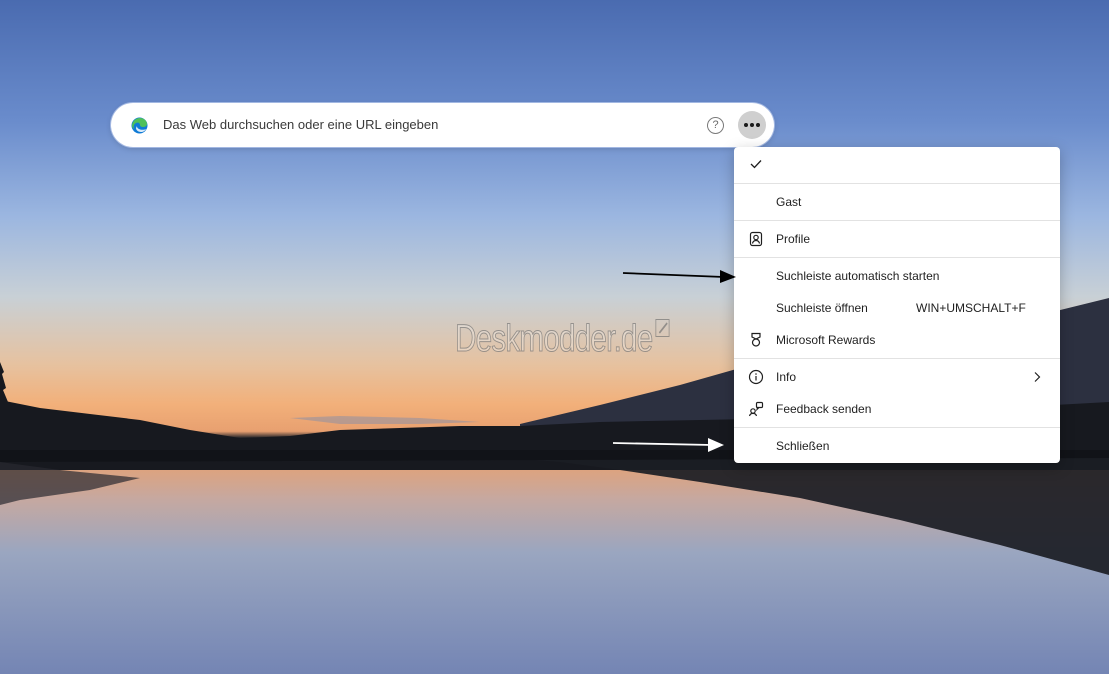 Image resolution: width=1109 pixels, height=674 pixels. Describe the element at coordinates (756, 339) in the screenshot. I see `rewards-icon` at that location.